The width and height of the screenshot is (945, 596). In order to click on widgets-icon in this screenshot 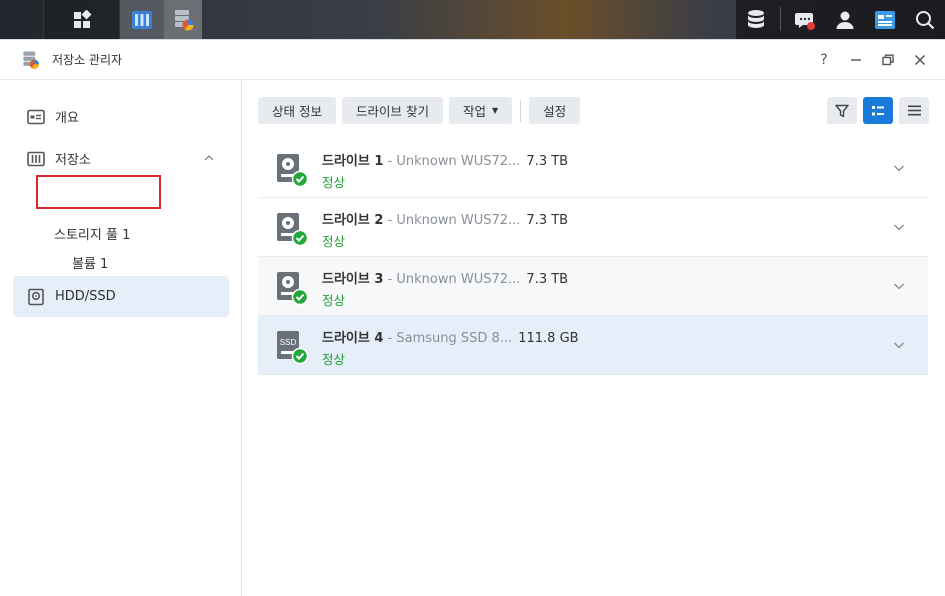, I will do `click(885, 19)`.